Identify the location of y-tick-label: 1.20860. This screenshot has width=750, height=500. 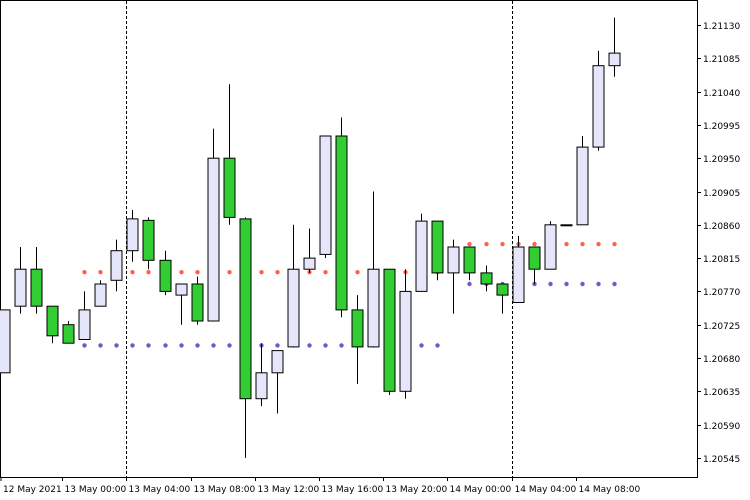
(721, 227).